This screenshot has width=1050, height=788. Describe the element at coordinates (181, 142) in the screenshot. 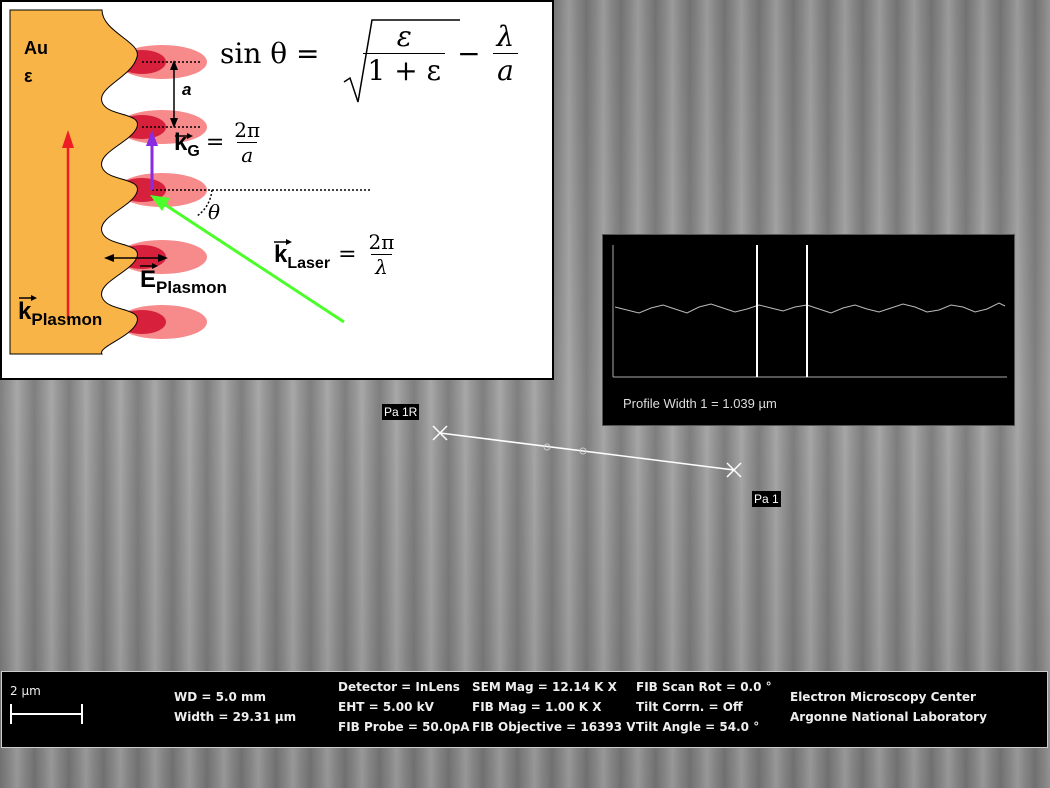

I see `k-g-symbol: k` at that location.